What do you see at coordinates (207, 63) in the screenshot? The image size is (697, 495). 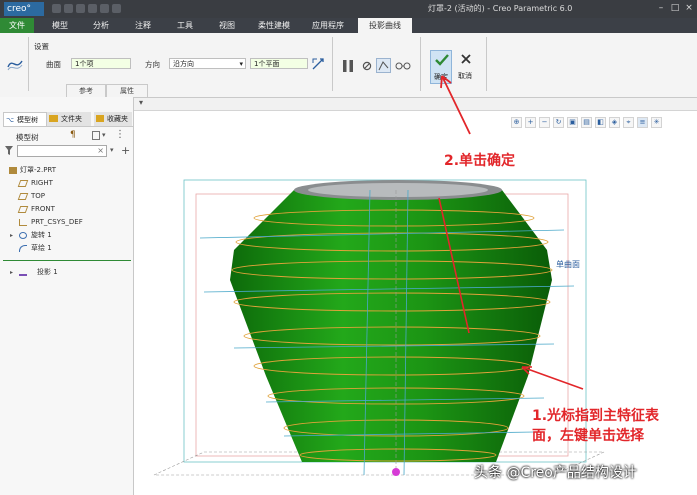 I see `direction-dropdown: 沿方向 ▾` at bounding box center [207, 63].